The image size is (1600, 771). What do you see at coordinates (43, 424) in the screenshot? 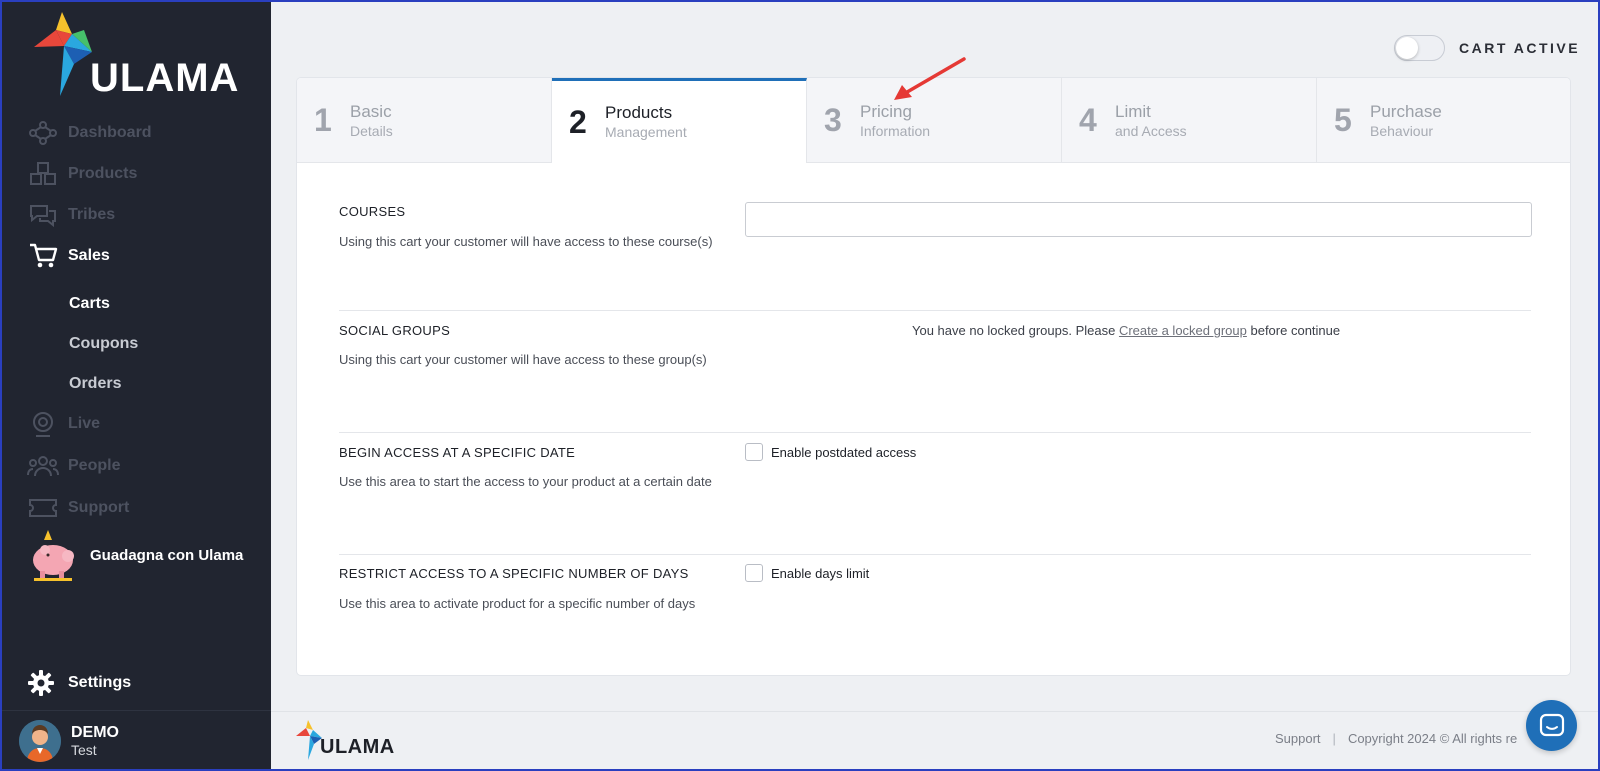
I see `live-icon` at bounding box center [43, 424].